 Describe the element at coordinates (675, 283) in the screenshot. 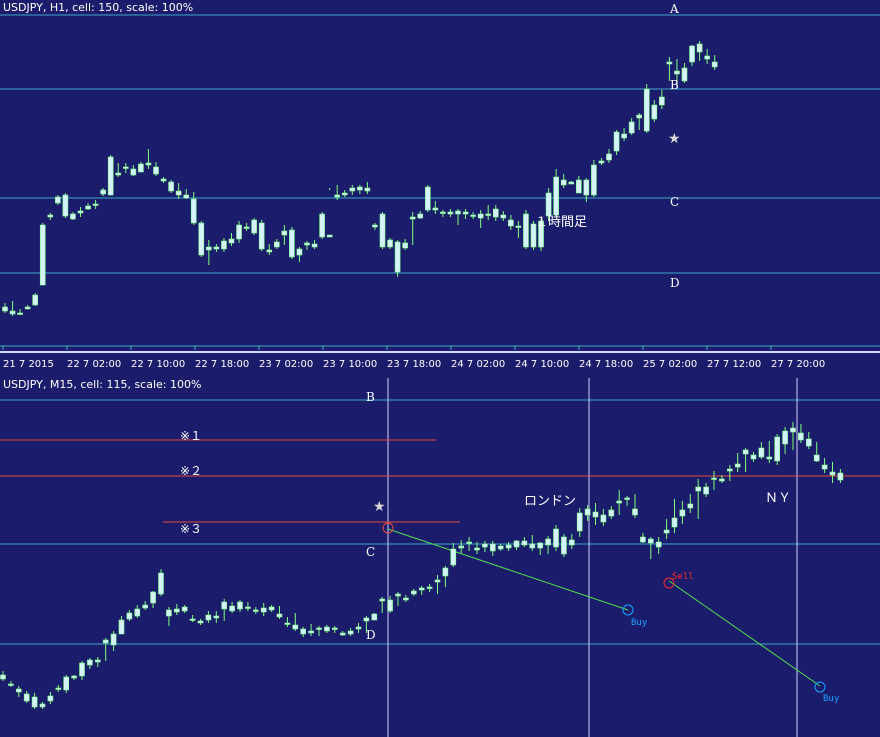

I see `h1-level-label-d: D` at that location.